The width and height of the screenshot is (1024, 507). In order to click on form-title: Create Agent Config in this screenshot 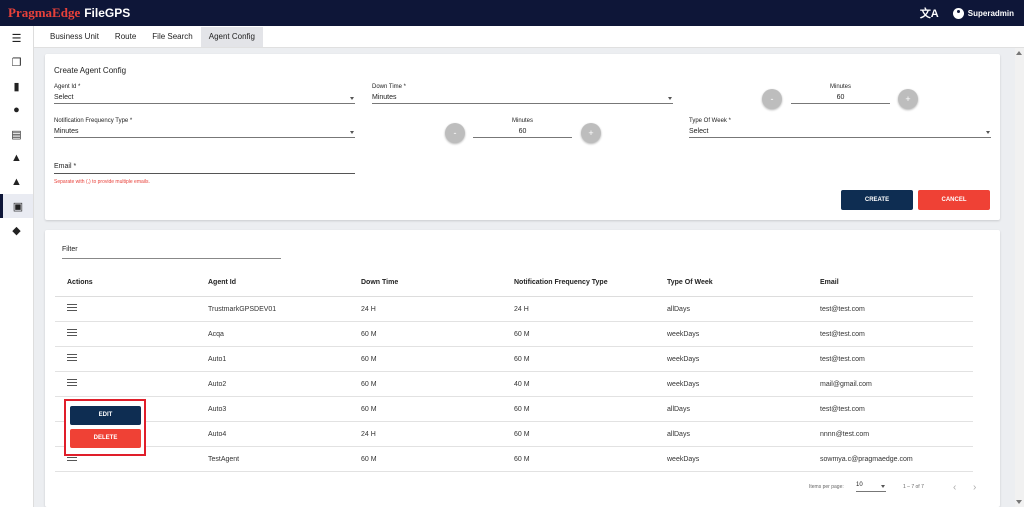, I will do `click(90, 70)`.